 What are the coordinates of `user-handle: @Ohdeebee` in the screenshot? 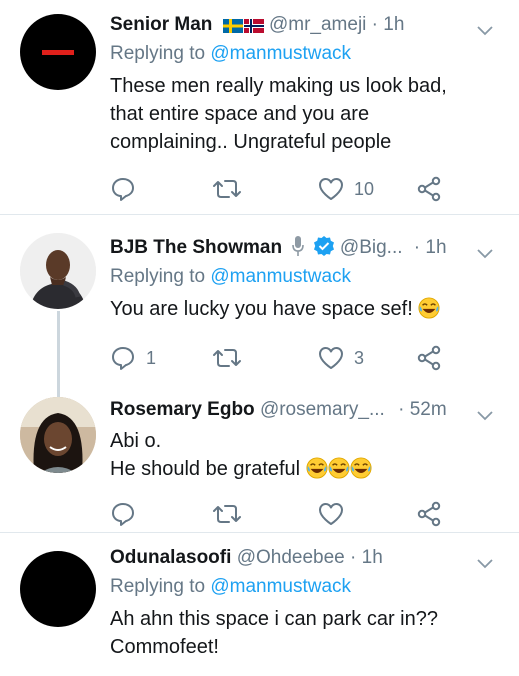 It's located at (291, 557).